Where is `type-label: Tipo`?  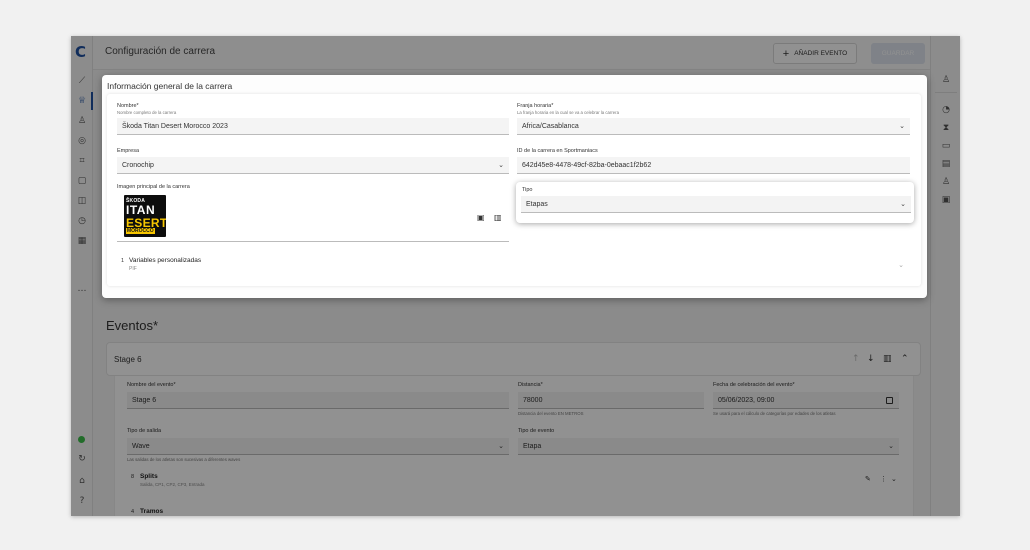
type-label: Tipo is located at coordinates (527, 190).